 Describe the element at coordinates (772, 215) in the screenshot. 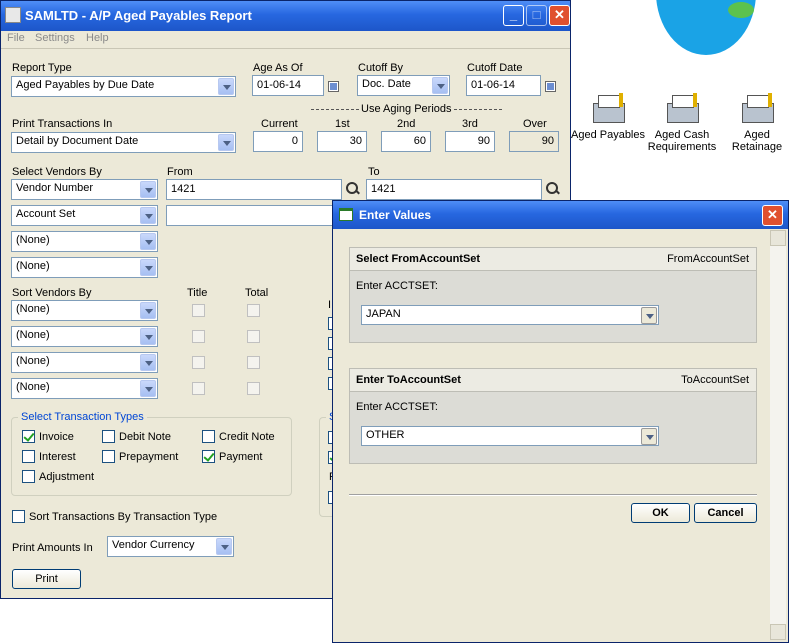

I see `dialog-close-button: ✕` at that location.